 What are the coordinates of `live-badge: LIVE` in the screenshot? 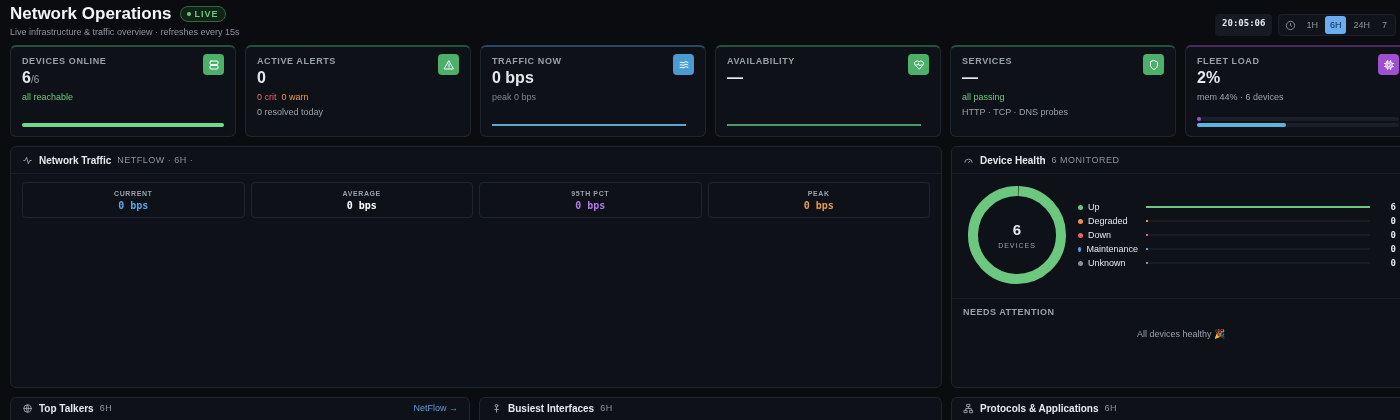 It's located at (202, 14).